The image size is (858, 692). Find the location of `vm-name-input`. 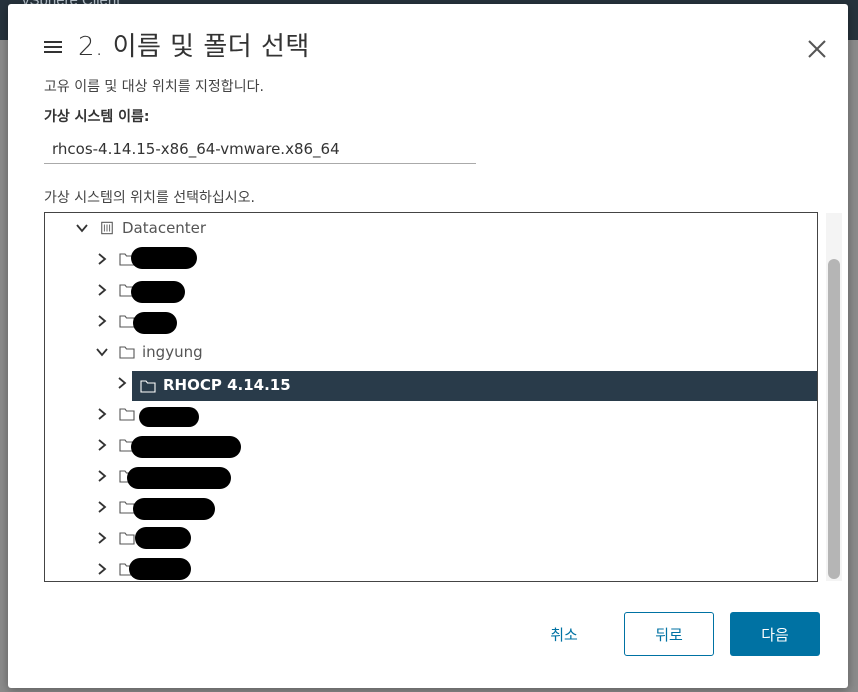

vm-name-input is located at coordinates (260, 149).